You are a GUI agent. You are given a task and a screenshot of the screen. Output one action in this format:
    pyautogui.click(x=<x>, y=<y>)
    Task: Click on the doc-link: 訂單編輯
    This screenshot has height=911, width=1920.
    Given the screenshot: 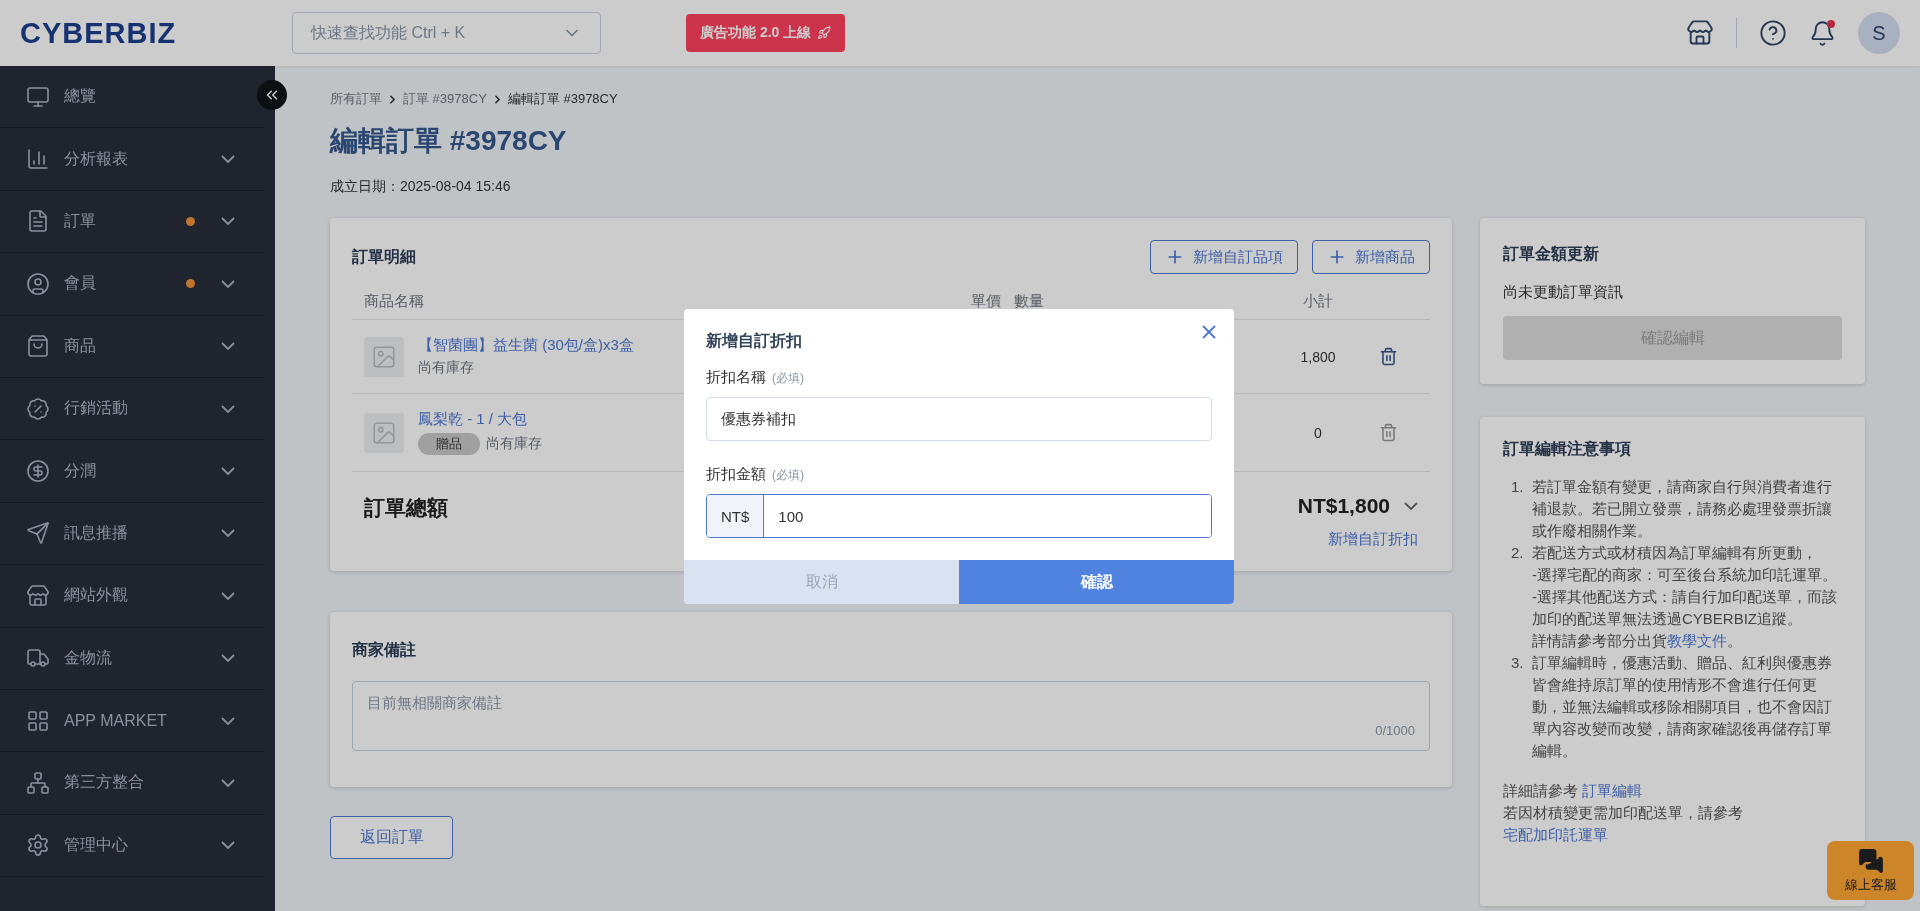 What is the action you would take?
    pyautogui.click(x=1612, y=790)
    